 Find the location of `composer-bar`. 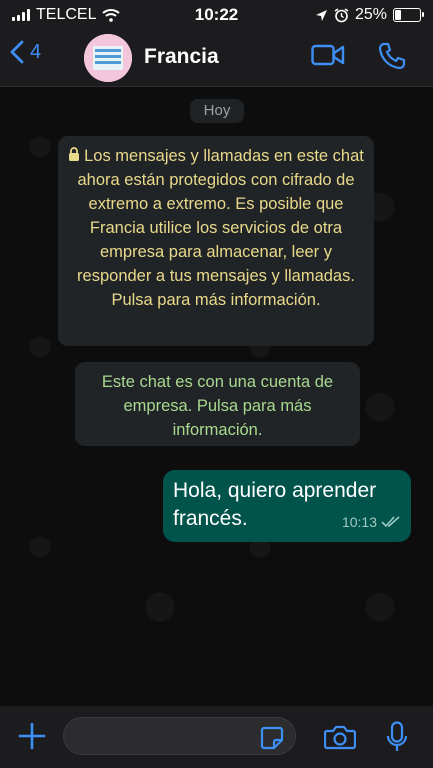

composer-bar is located at coordinates (216, 737).